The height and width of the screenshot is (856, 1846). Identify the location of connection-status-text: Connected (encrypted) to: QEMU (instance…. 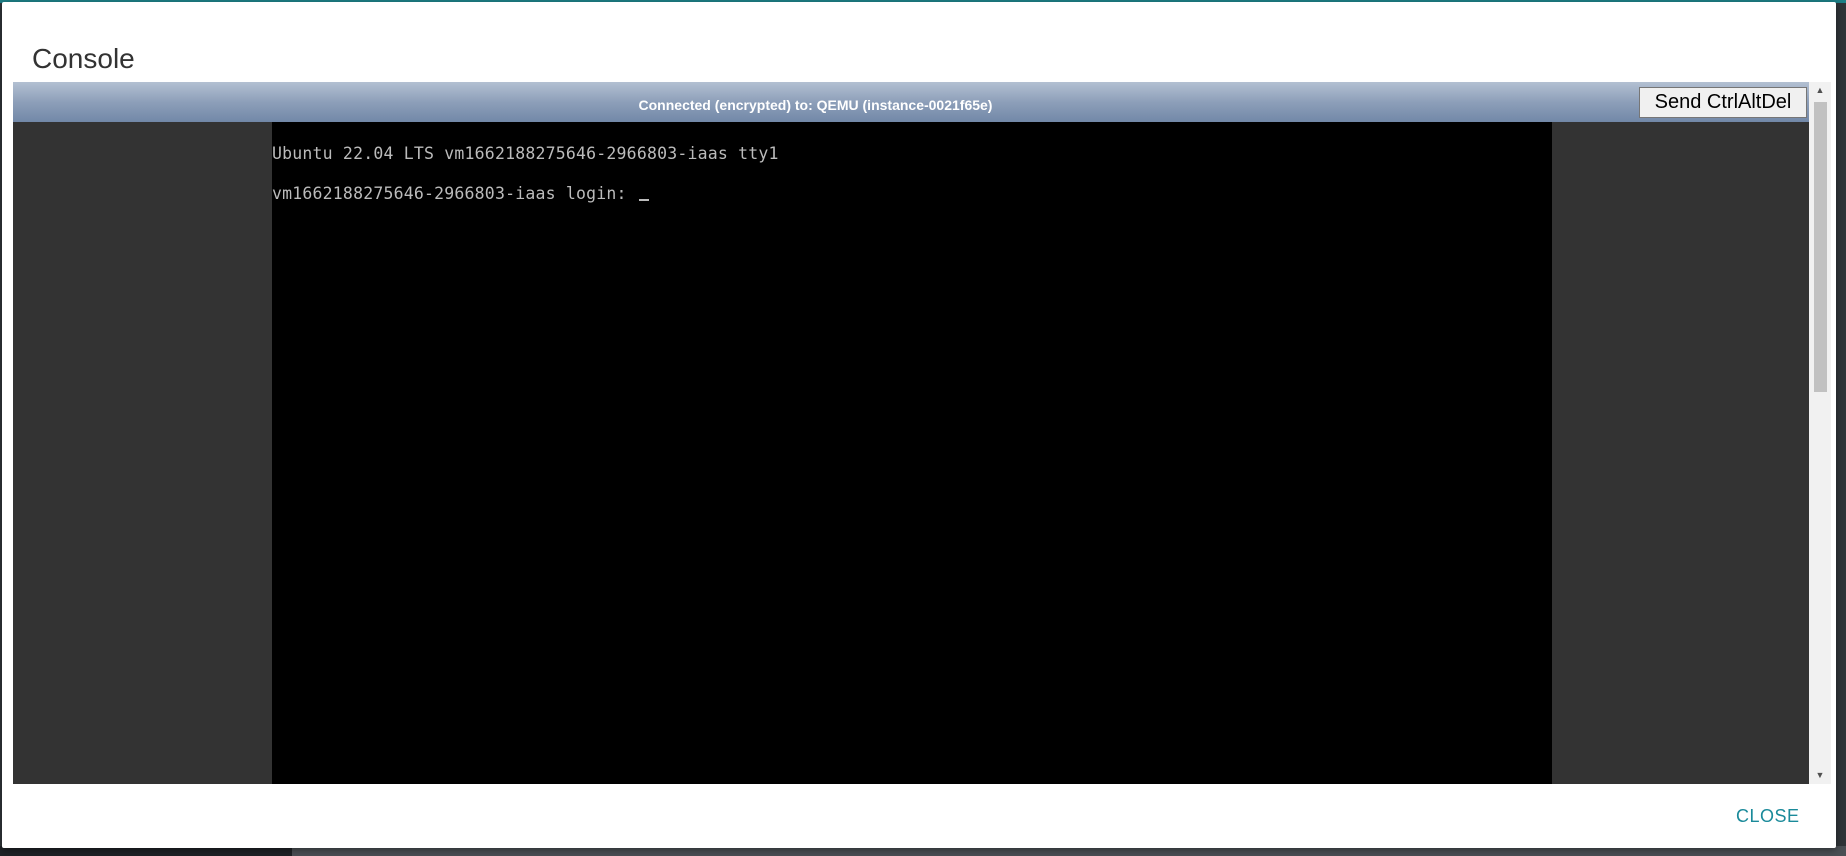
(815, 105).